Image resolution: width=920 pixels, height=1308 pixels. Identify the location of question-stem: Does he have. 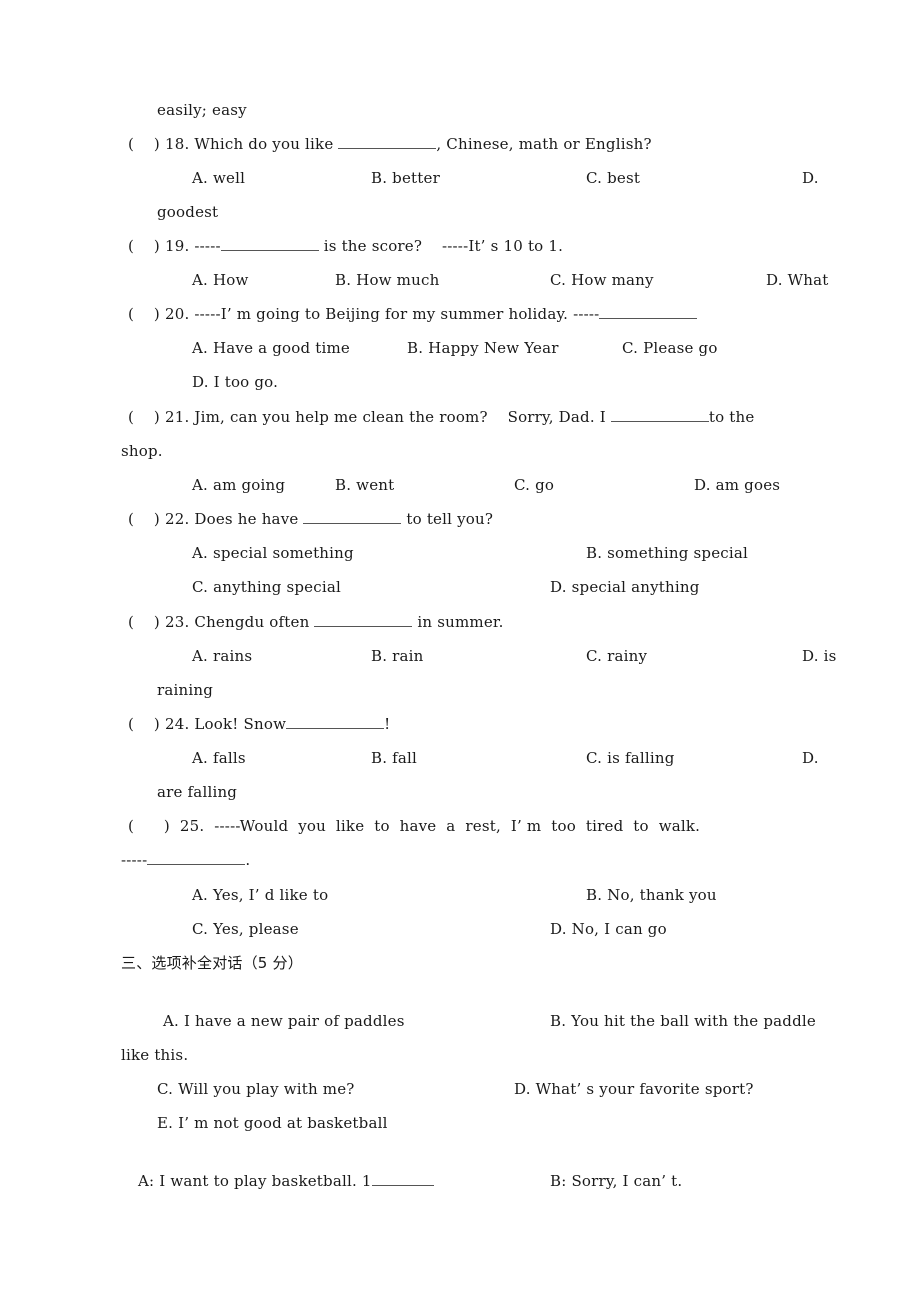
(249, 519).